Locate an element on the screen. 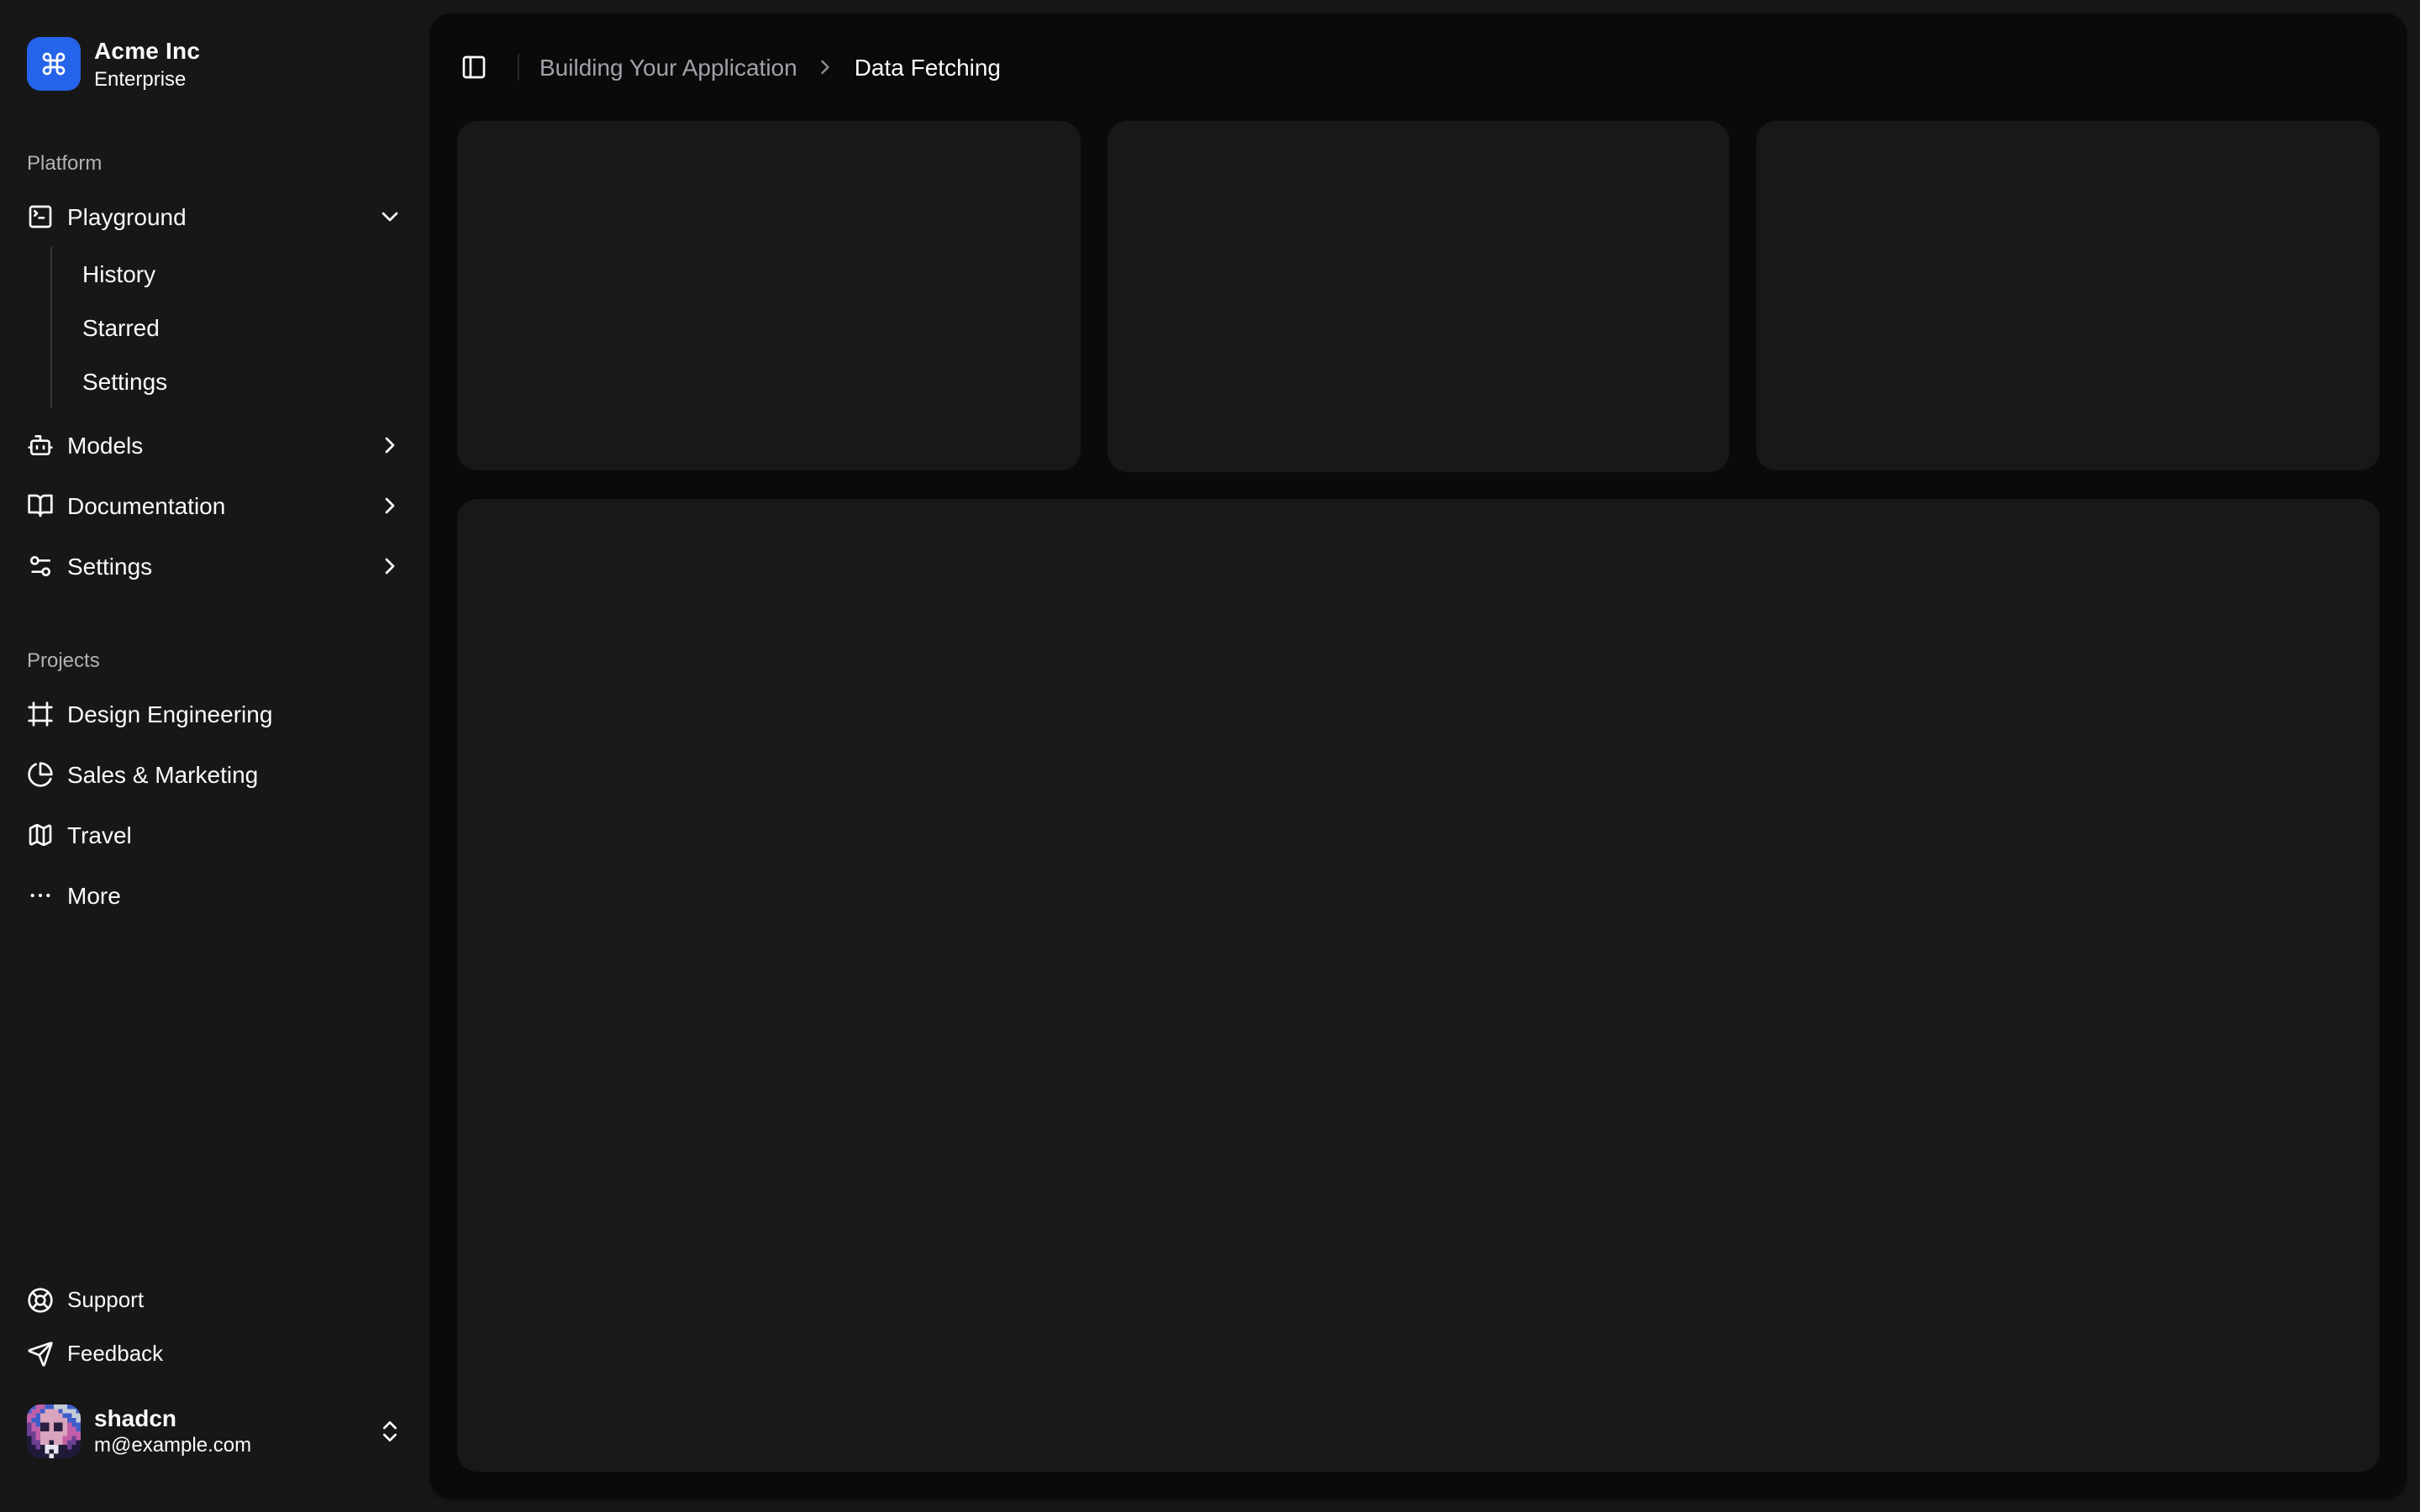 The width and height of the screenshot is (2420, 1512). sidebar-item-support: Support is located at coordinates (215, 1299).